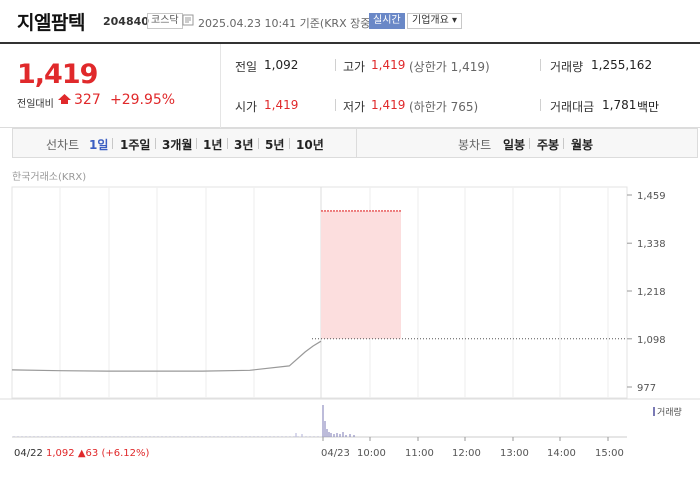  Describe the element at coordinates (651, 340) in the screenshot. I see `y-tick-label: 1,098` at that location.